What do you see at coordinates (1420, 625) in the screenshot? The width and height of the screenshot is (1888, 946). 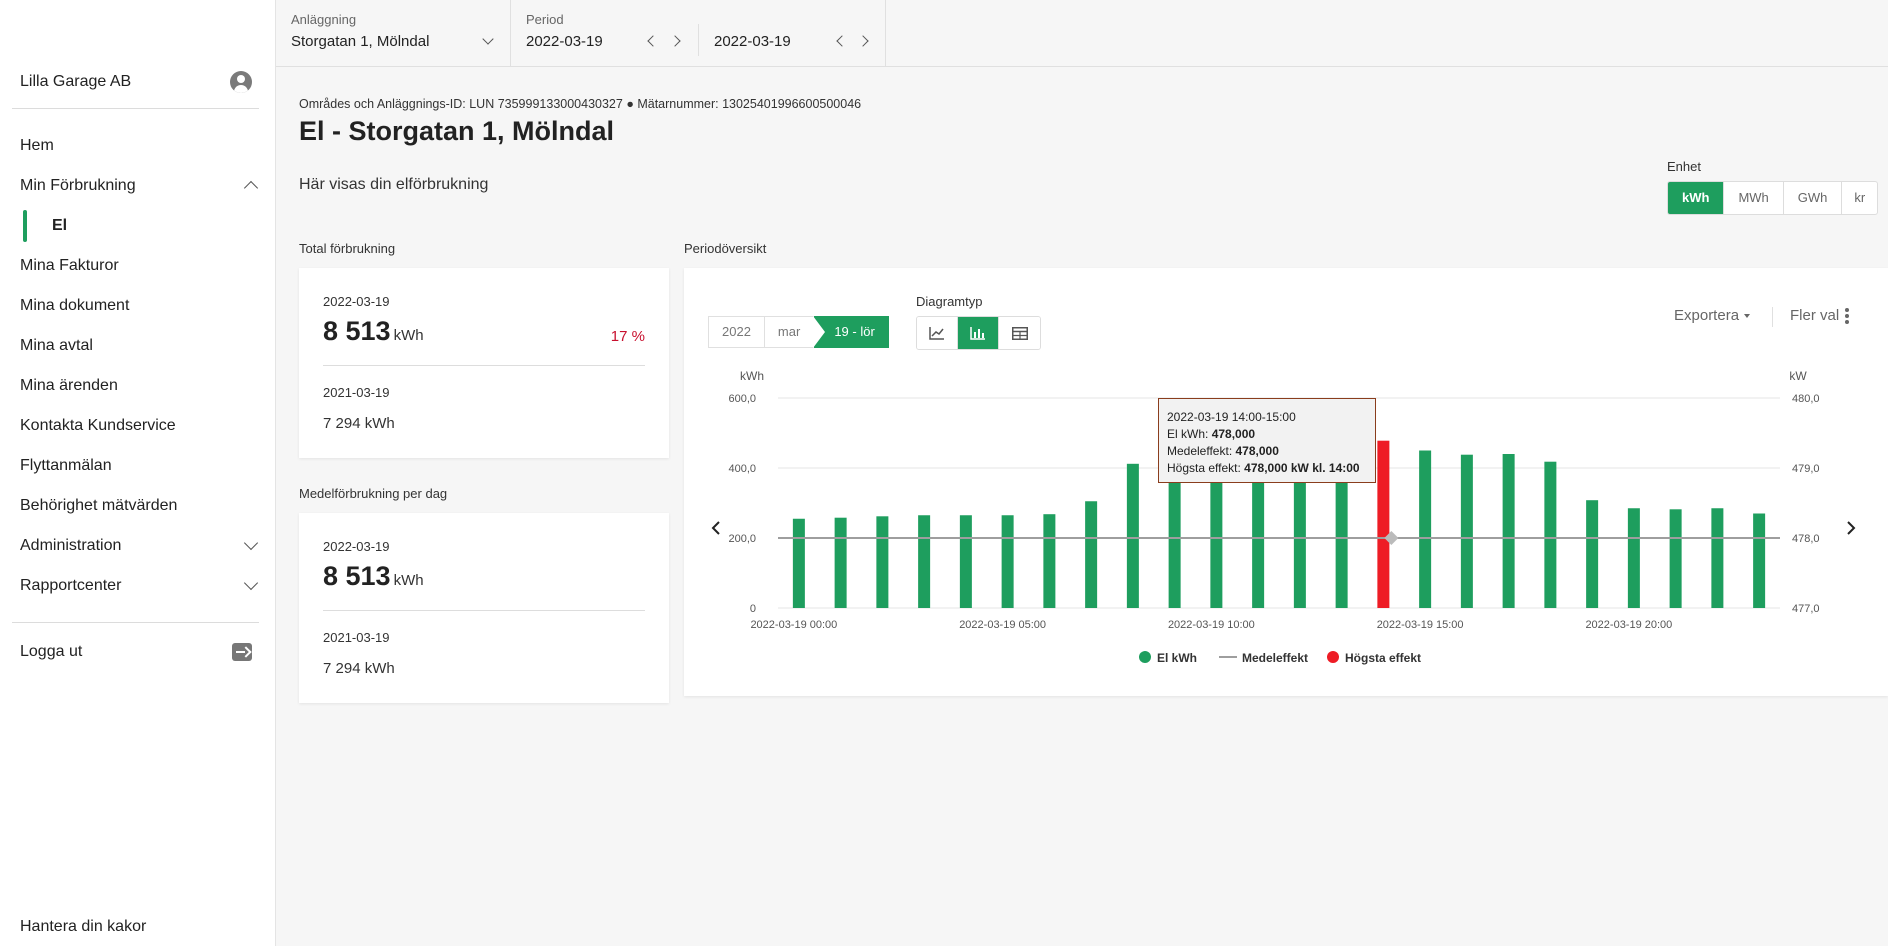 I see `x-tick-label: 2022-03-19 15:00` at bounding box center [1420, 625].